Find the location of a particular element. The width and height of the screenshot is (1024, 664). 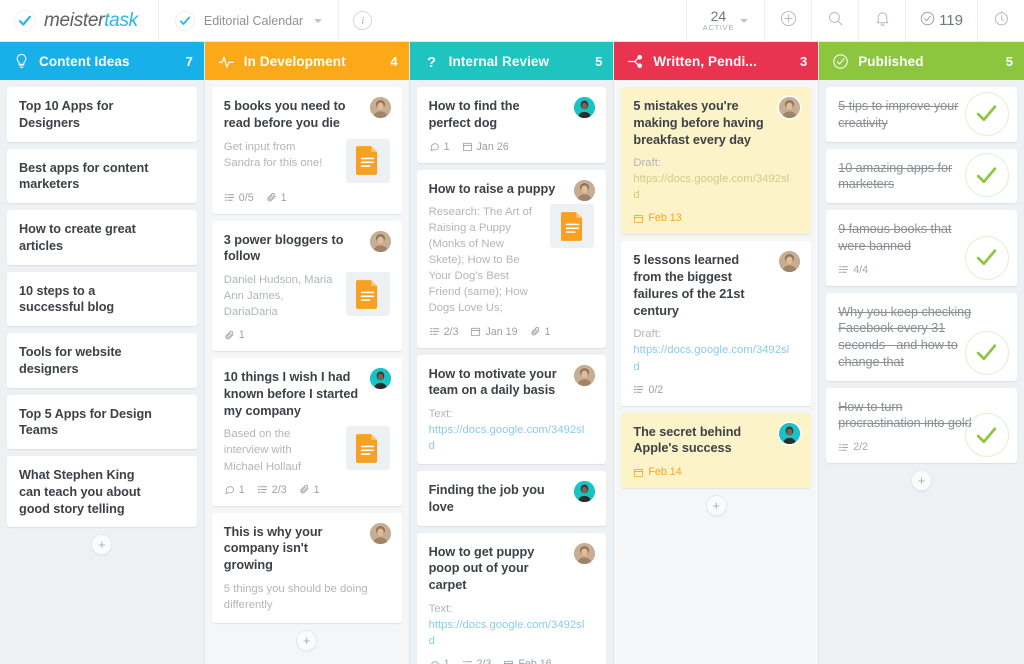

meta-value: 2/2 is located at coordinates (861, 447).